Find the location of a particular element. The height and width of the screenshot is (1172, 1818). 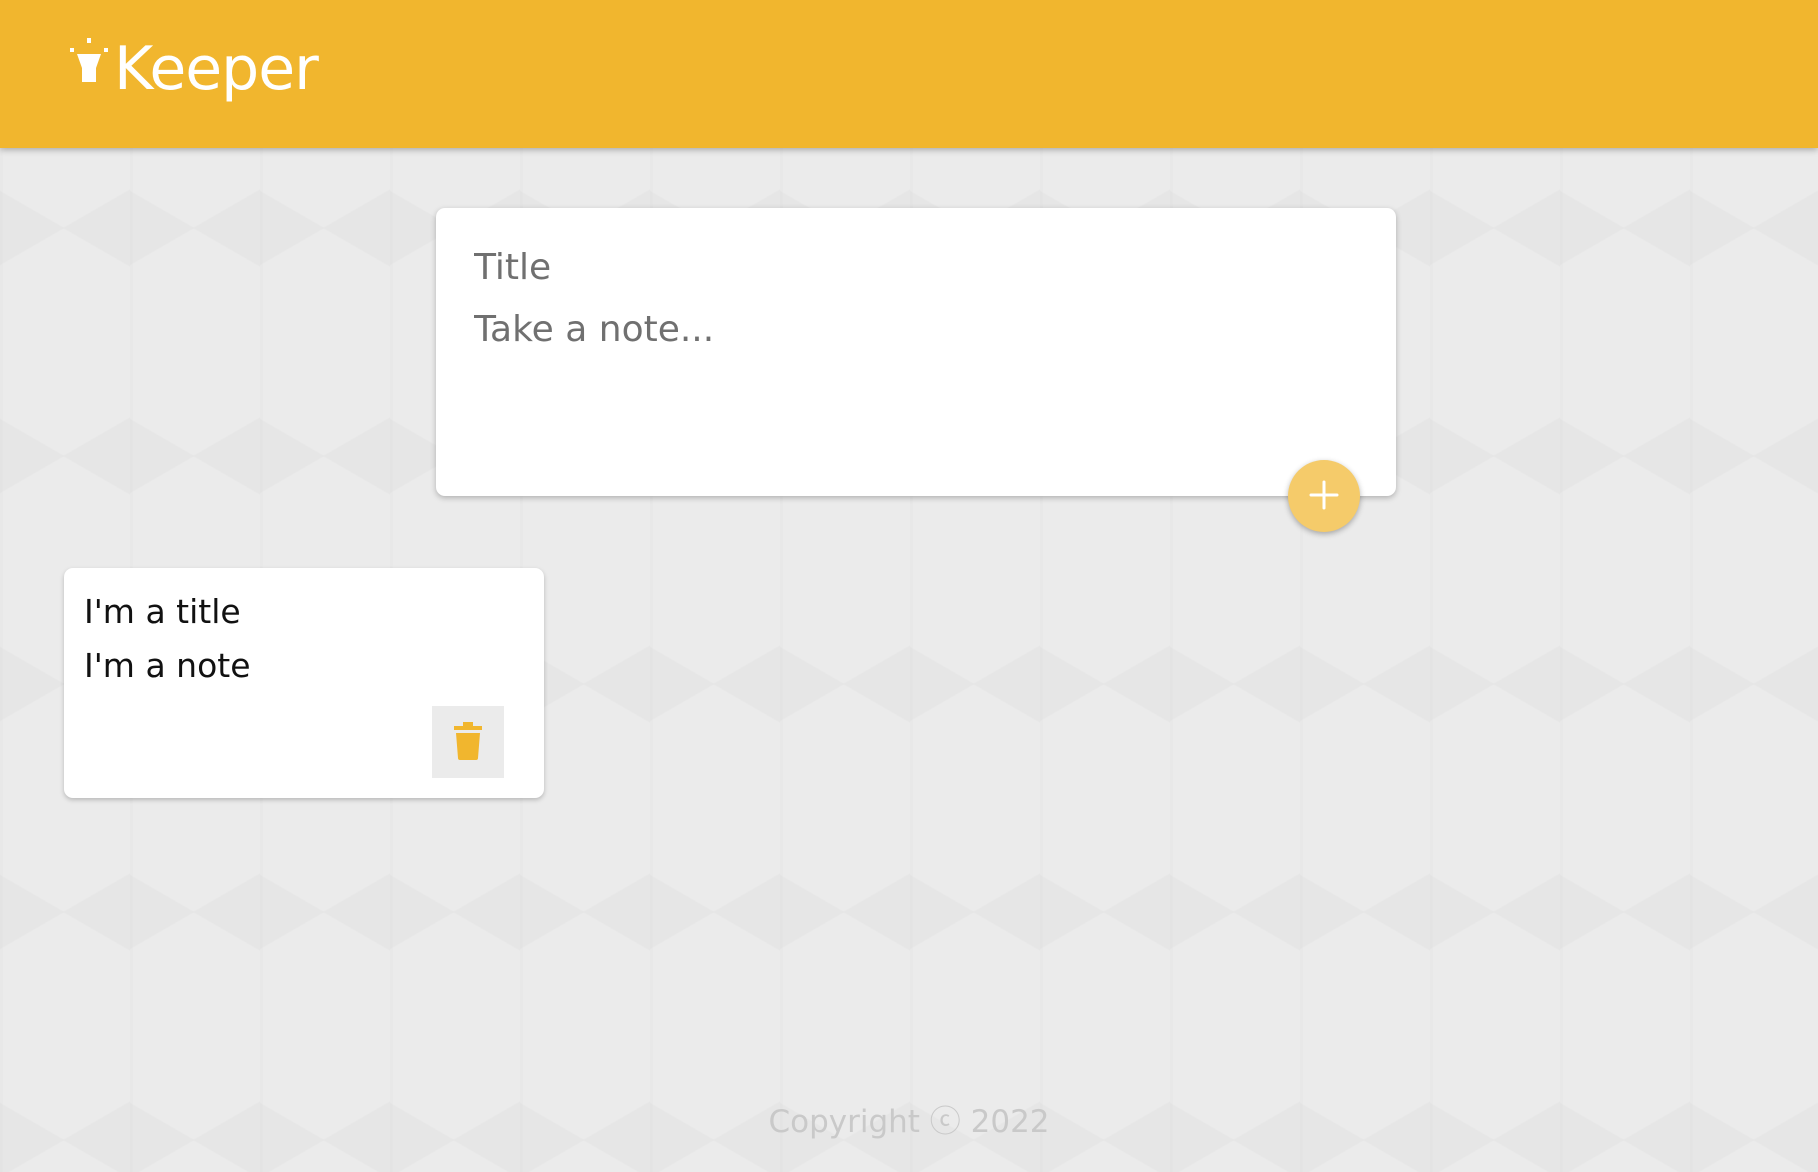

lightbulb-icon is located at coordinates (89, 61).